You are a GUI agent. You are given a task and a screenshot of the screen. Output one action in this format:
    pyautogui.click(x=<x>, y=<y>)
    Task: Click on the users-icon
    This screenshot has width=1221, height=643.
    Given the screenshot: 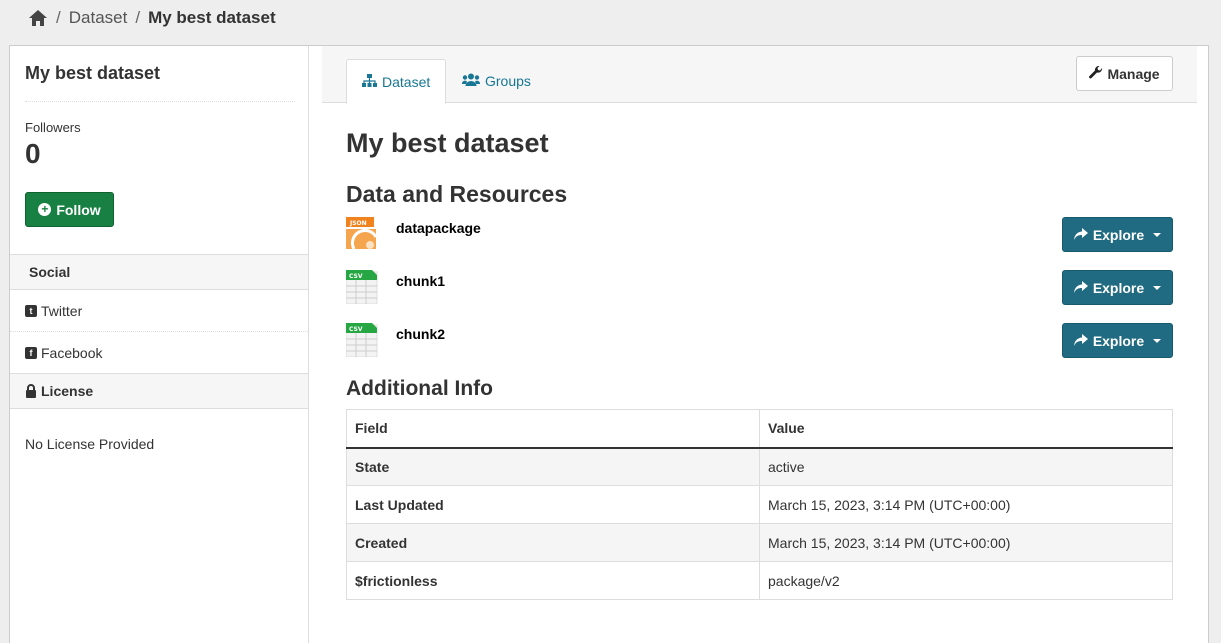 What is the action you would take?
    pyautogui.click(x=471, y=81)
    